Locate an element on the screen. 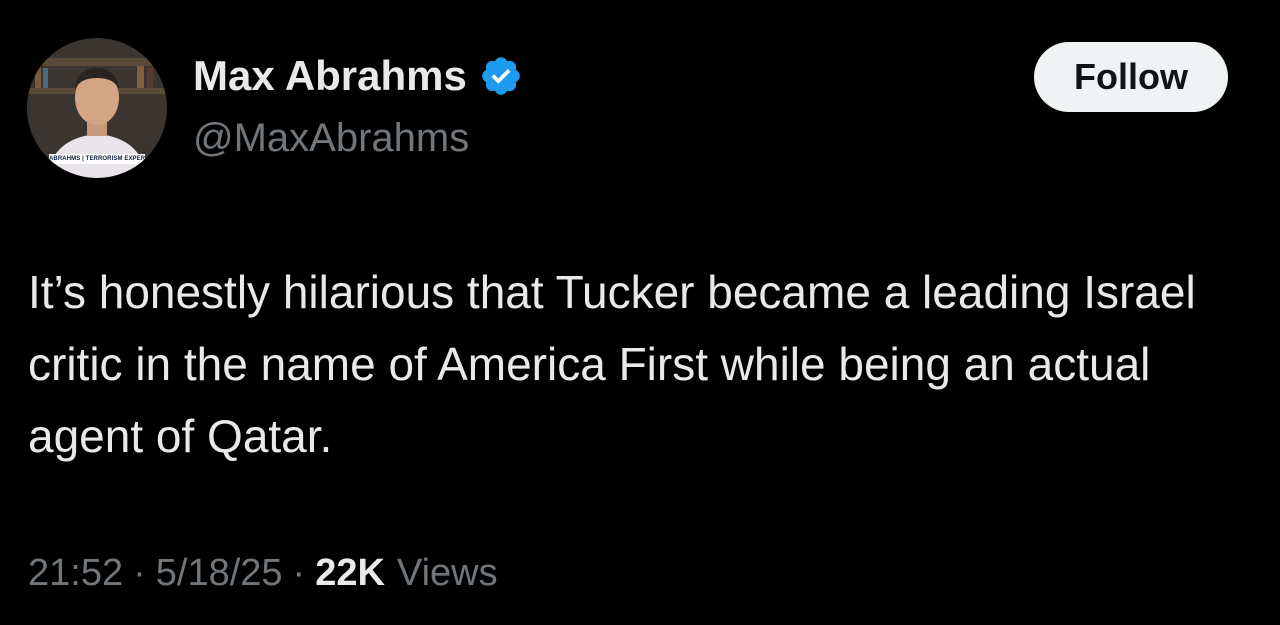  tweet-time: 21:52 is located at coordinates (75, 573).